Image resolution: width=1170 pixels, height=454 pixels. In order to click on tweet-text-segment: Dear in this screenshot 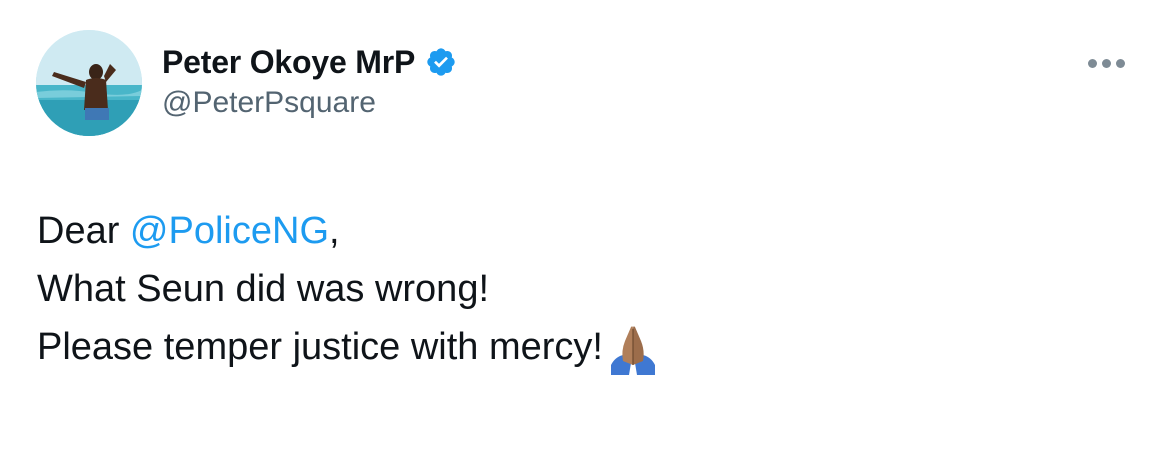, I will do `click(83, 231)`.